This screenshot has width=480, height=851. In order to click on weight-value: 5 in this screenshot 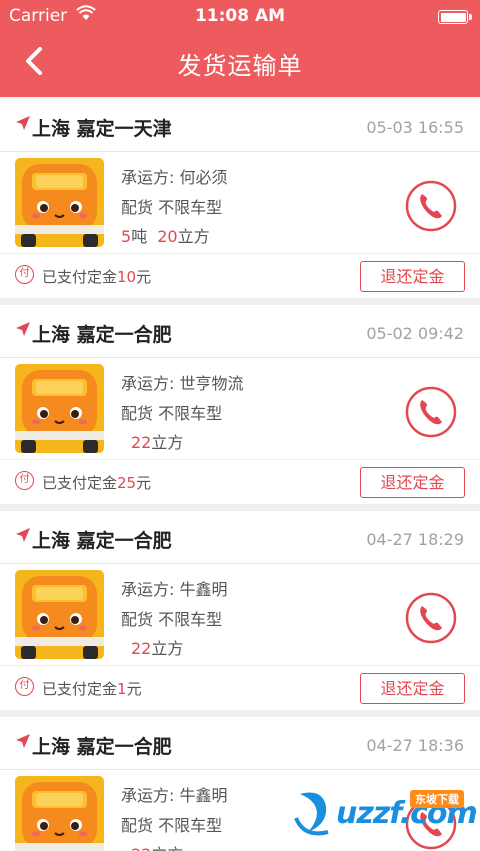, I will do `click(126, 236)`.